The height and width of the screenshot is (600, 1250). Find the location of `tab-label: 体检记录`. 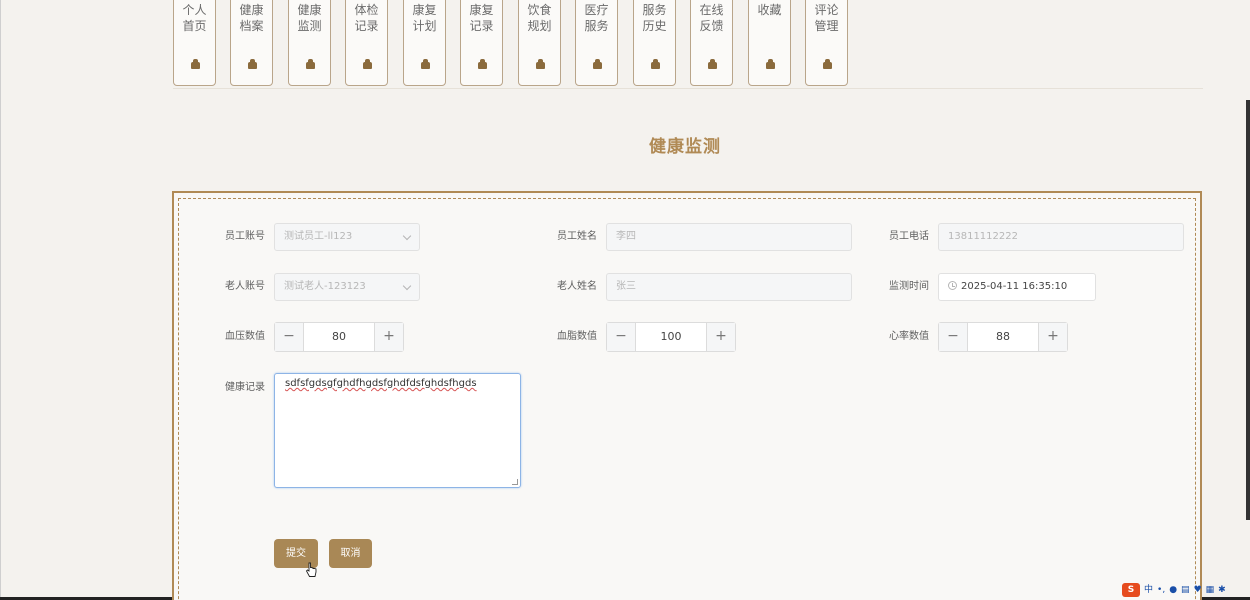

tab-label: 体检记录 is located at coordinates (366, 18).